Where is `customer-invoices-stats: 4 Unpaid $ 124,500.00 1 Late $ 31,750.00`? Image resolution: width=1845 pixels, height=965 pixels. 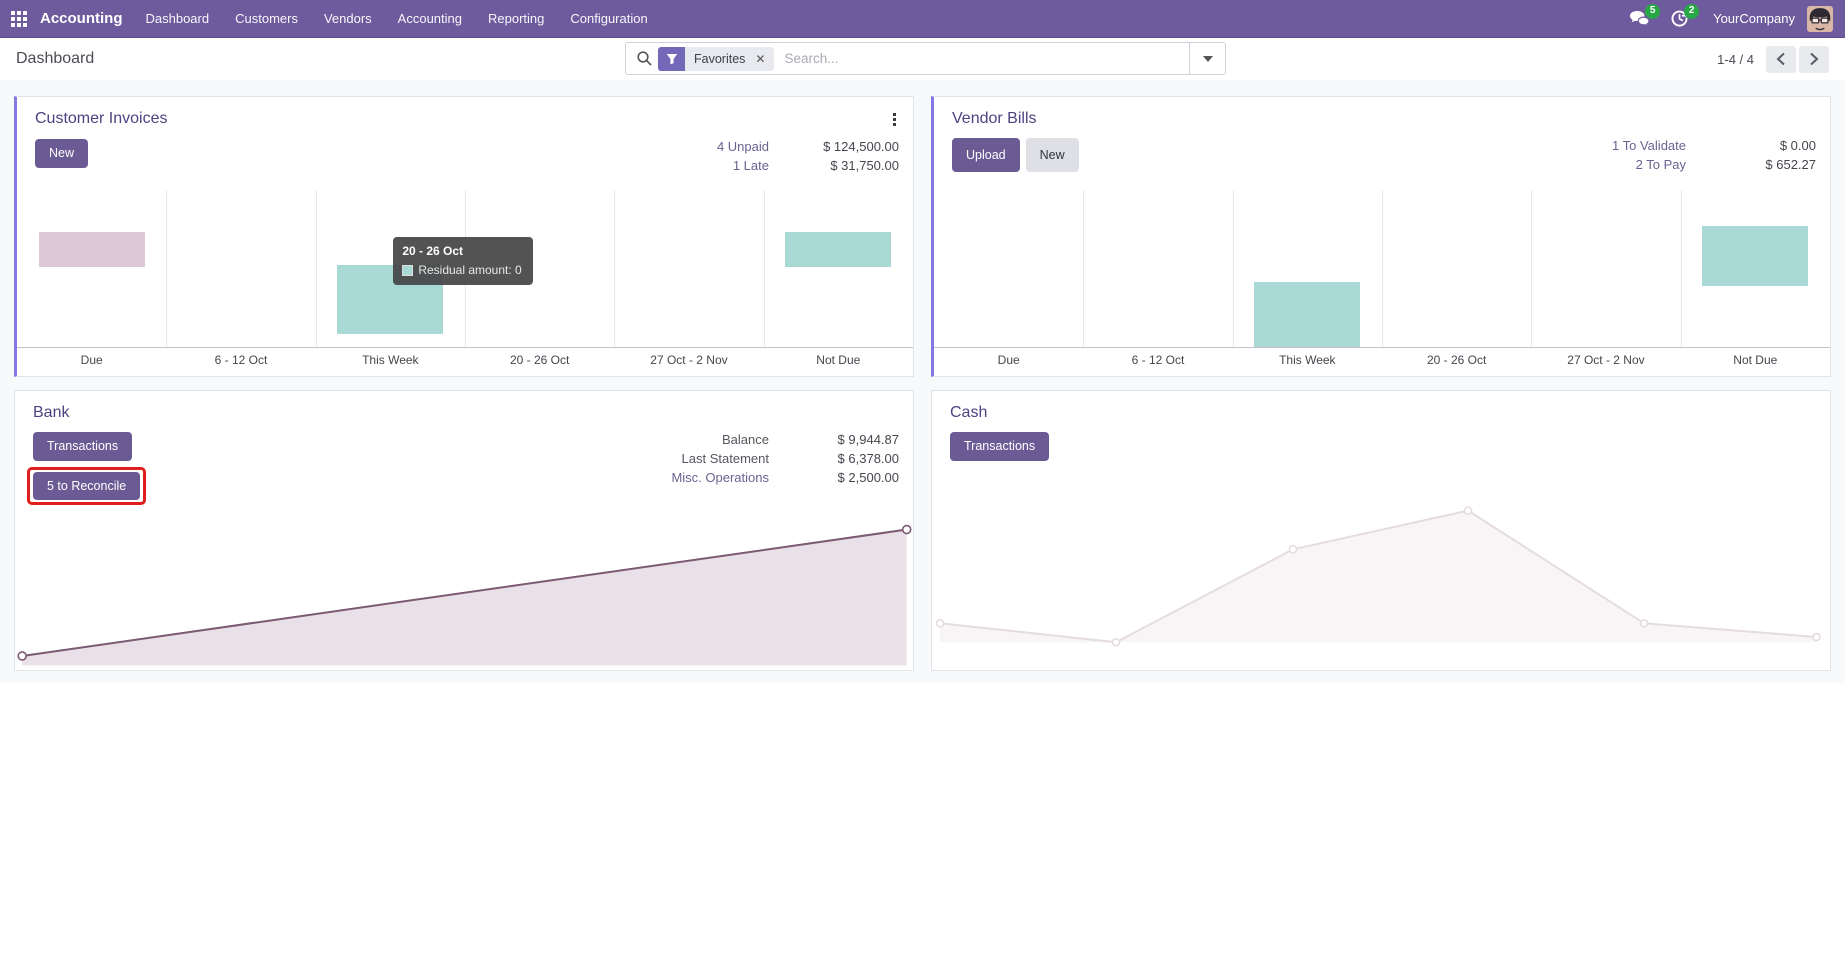 customer-invoices-stats: 4 Unpaid $ 124,500.00 1 Late $ 31,750.00 is located at coordinates (808, 156).